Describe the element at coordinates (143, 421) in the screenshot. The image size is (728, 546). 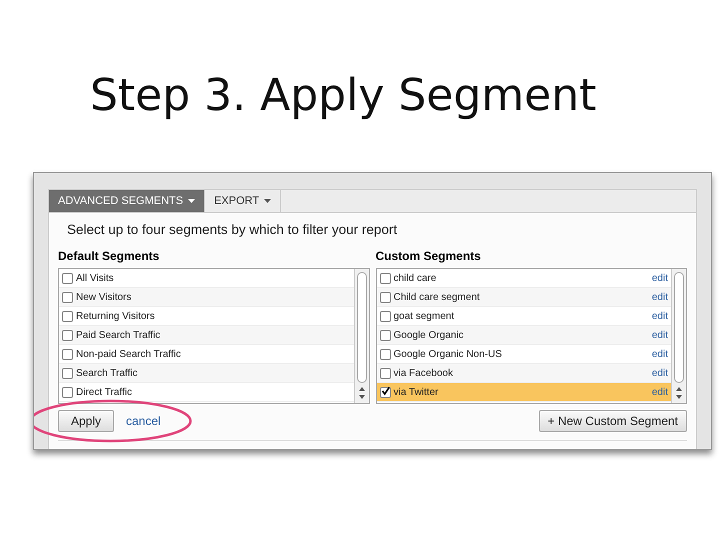
I see `cancel-link: cancel` at that location.